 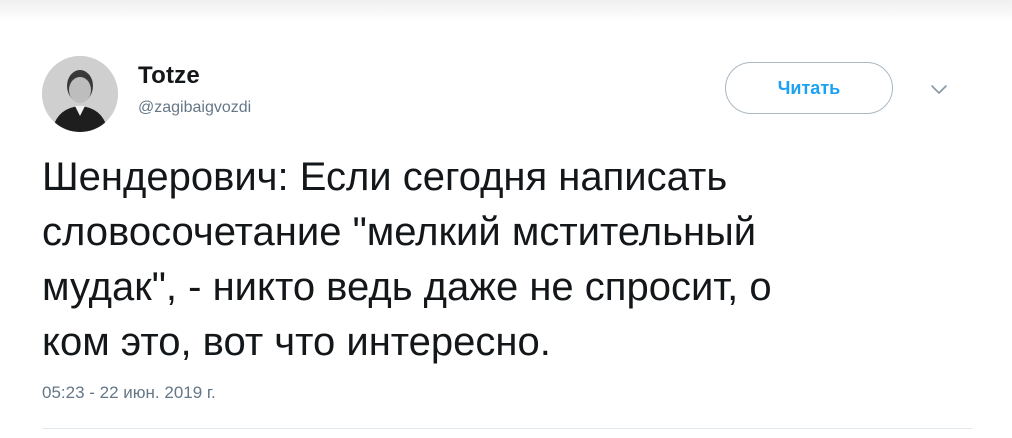 What do you see at coordinates (939, 90) in the screenshot?
I see `chevron-down-icon` at bounding box center [939, 90].